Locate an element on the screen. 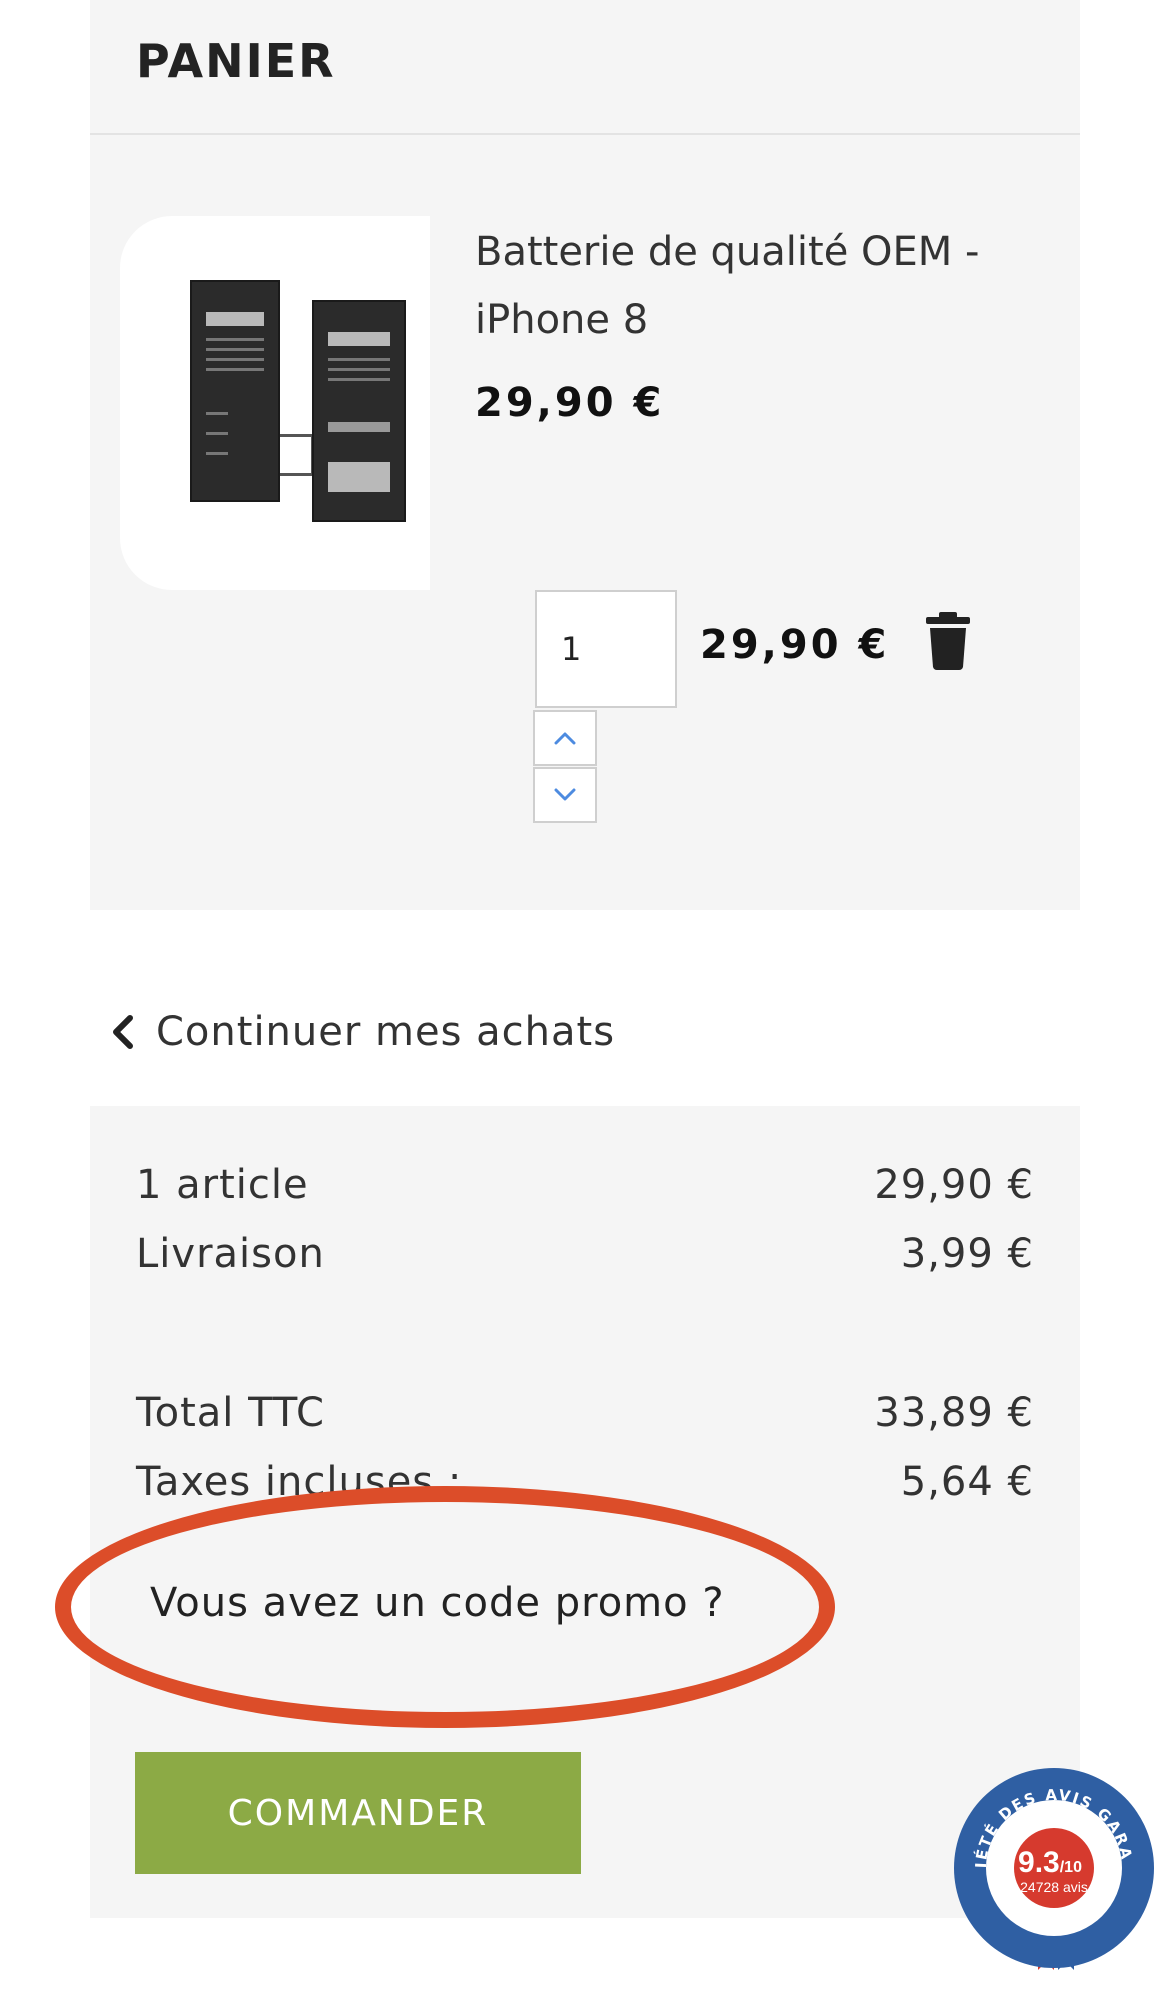 The height and width of the screenshot is (1993, 1170). summary-row-taxes: Taxes incluses : 5,64 € is located at coordinates (585, 1482).